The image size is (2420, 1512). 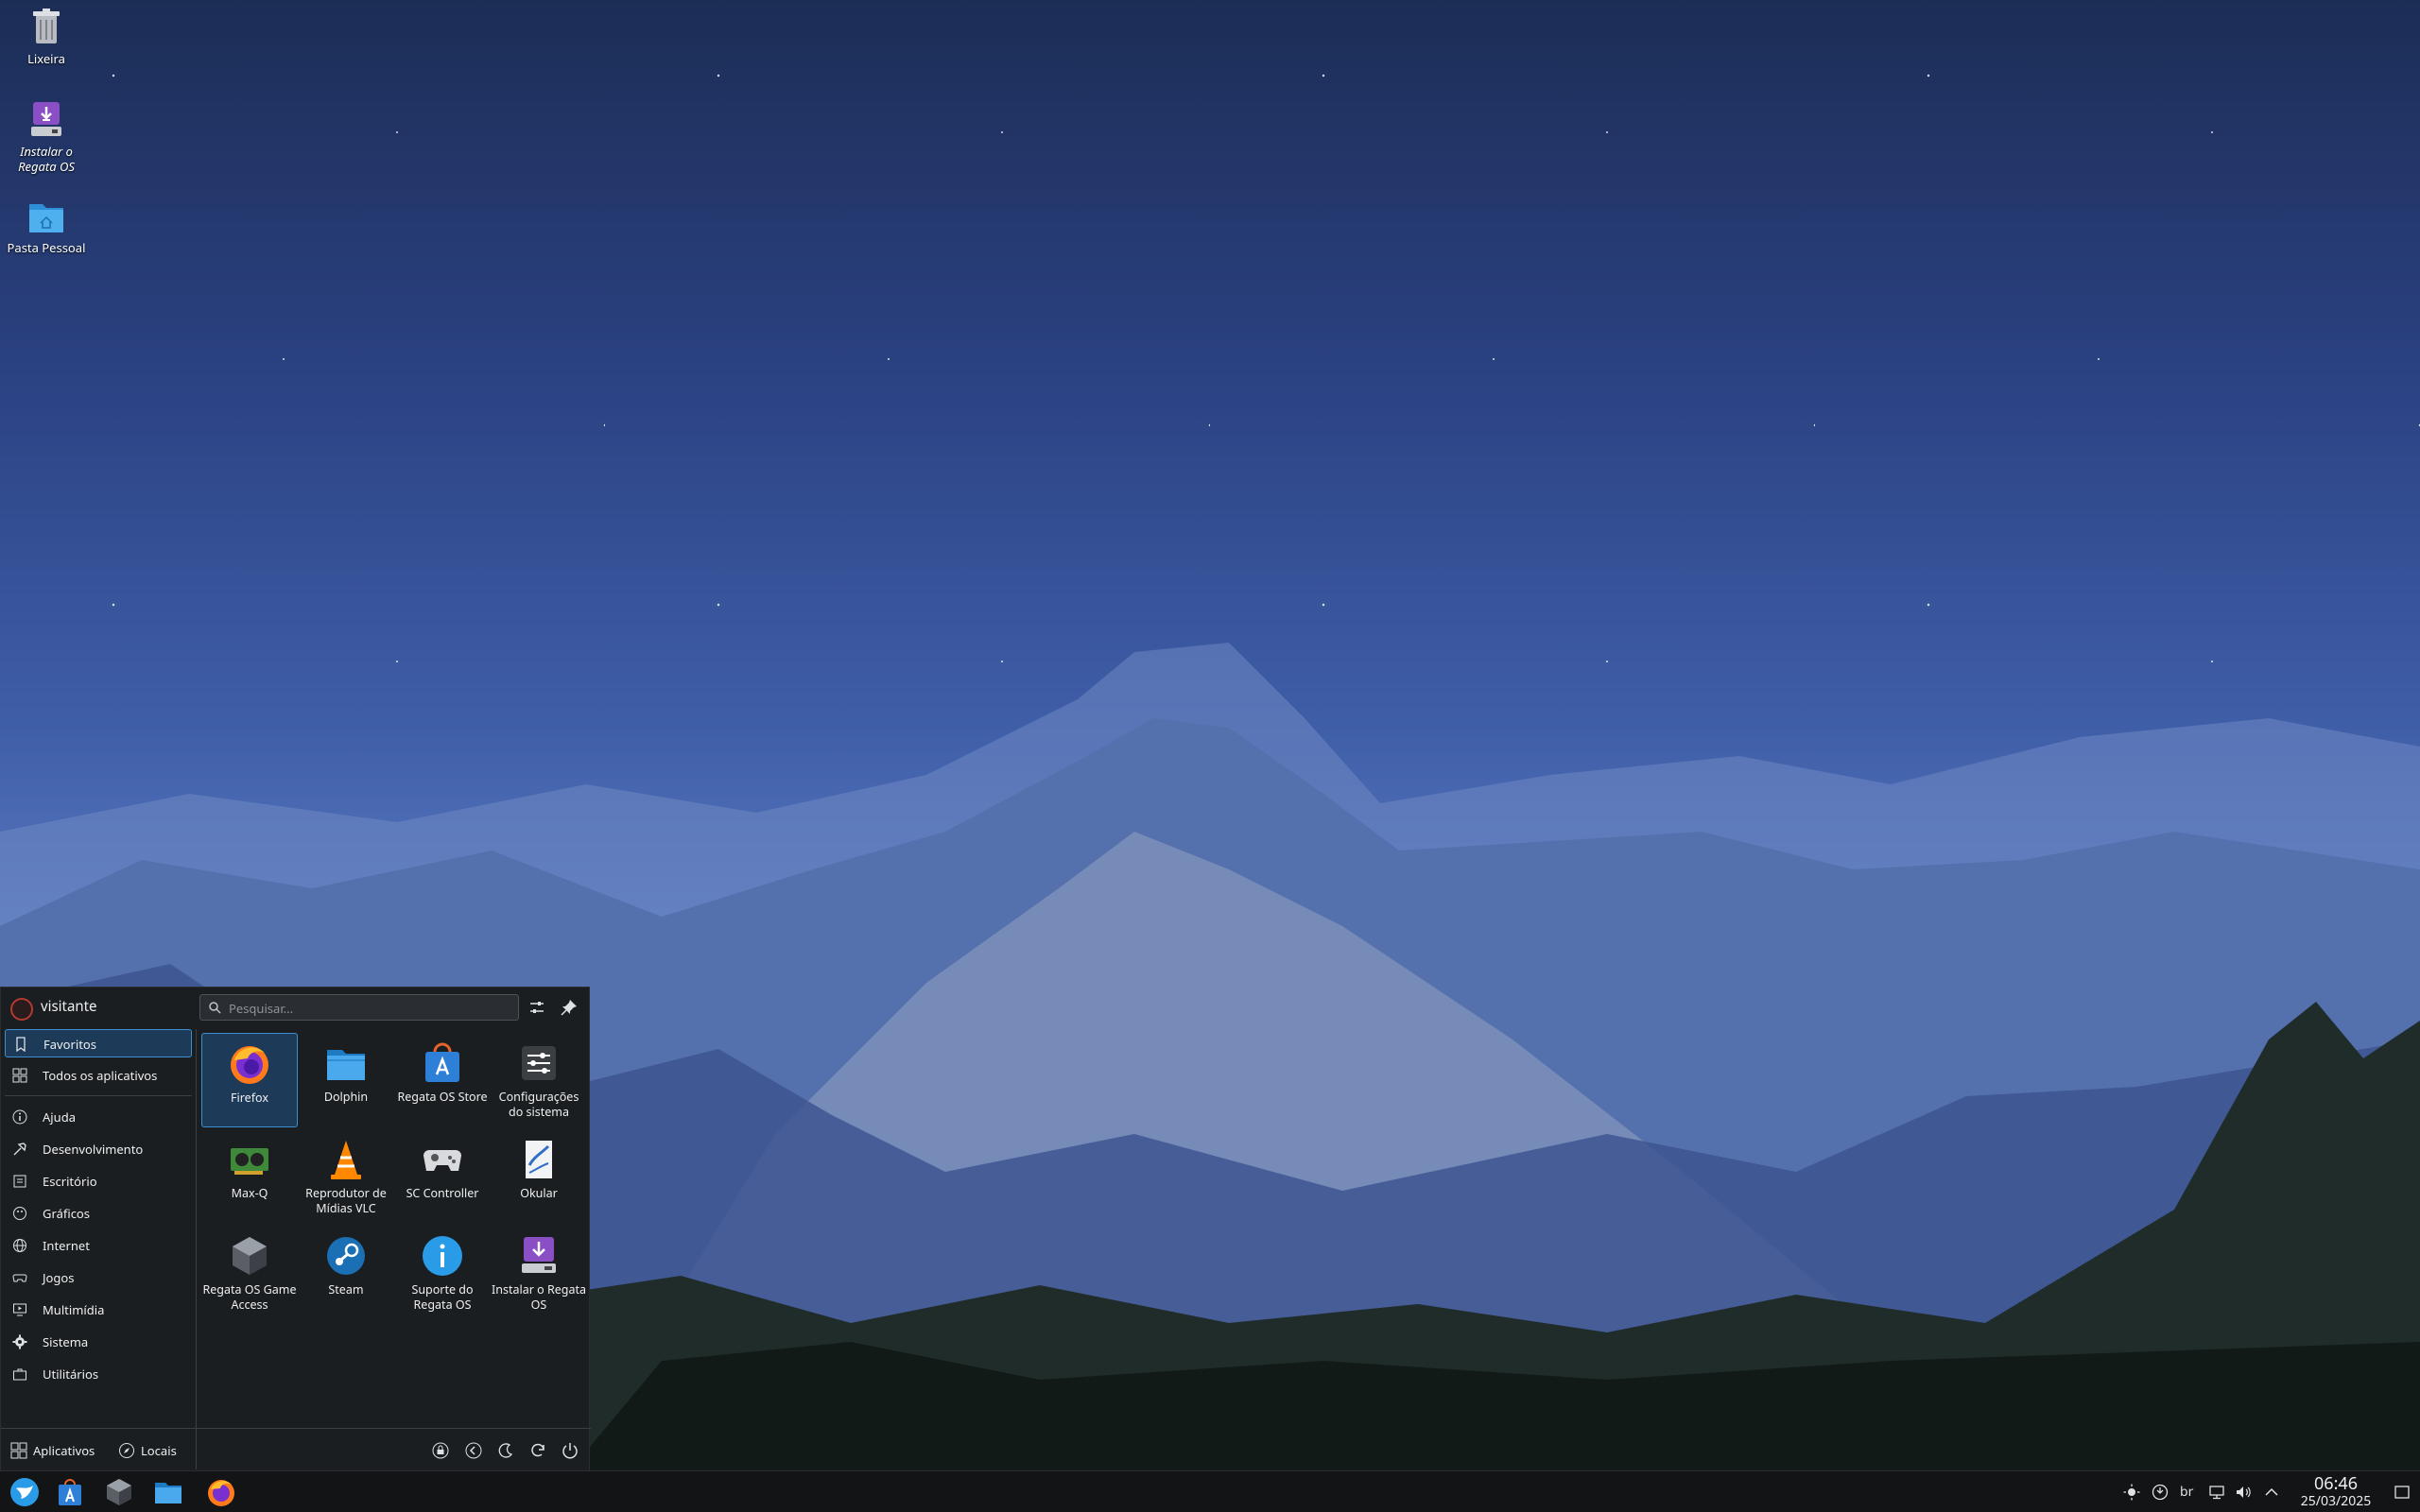 I want to click on document-icon, so click(x=20, y=1181).